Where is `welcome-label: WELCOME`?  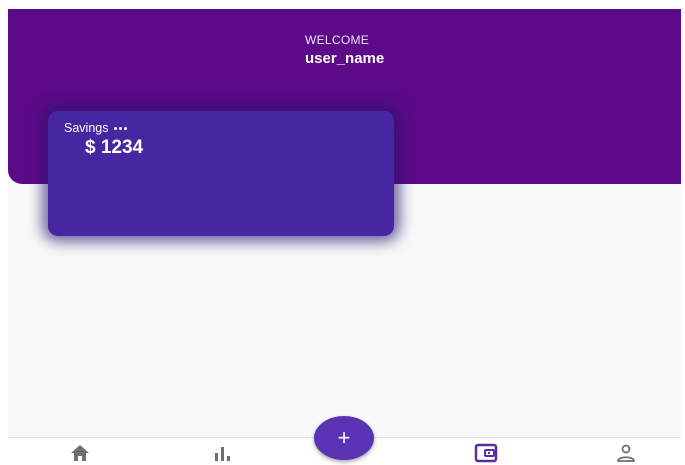
welcome-label: WELCOME is located at coordinates (337, 40).